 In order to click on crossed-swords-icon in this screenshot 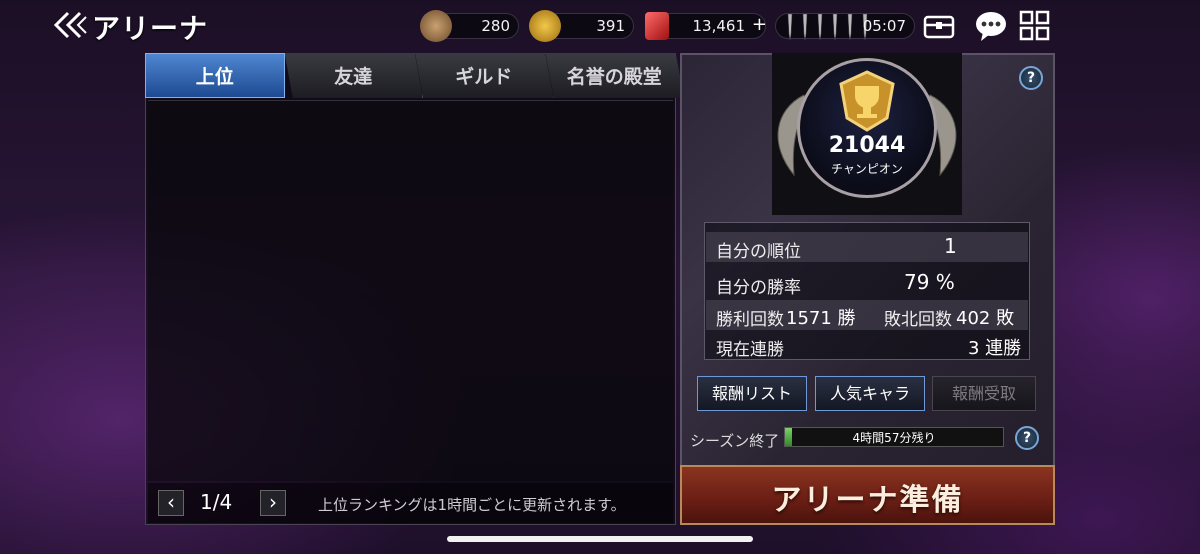, I will do `click(436, 26)`.